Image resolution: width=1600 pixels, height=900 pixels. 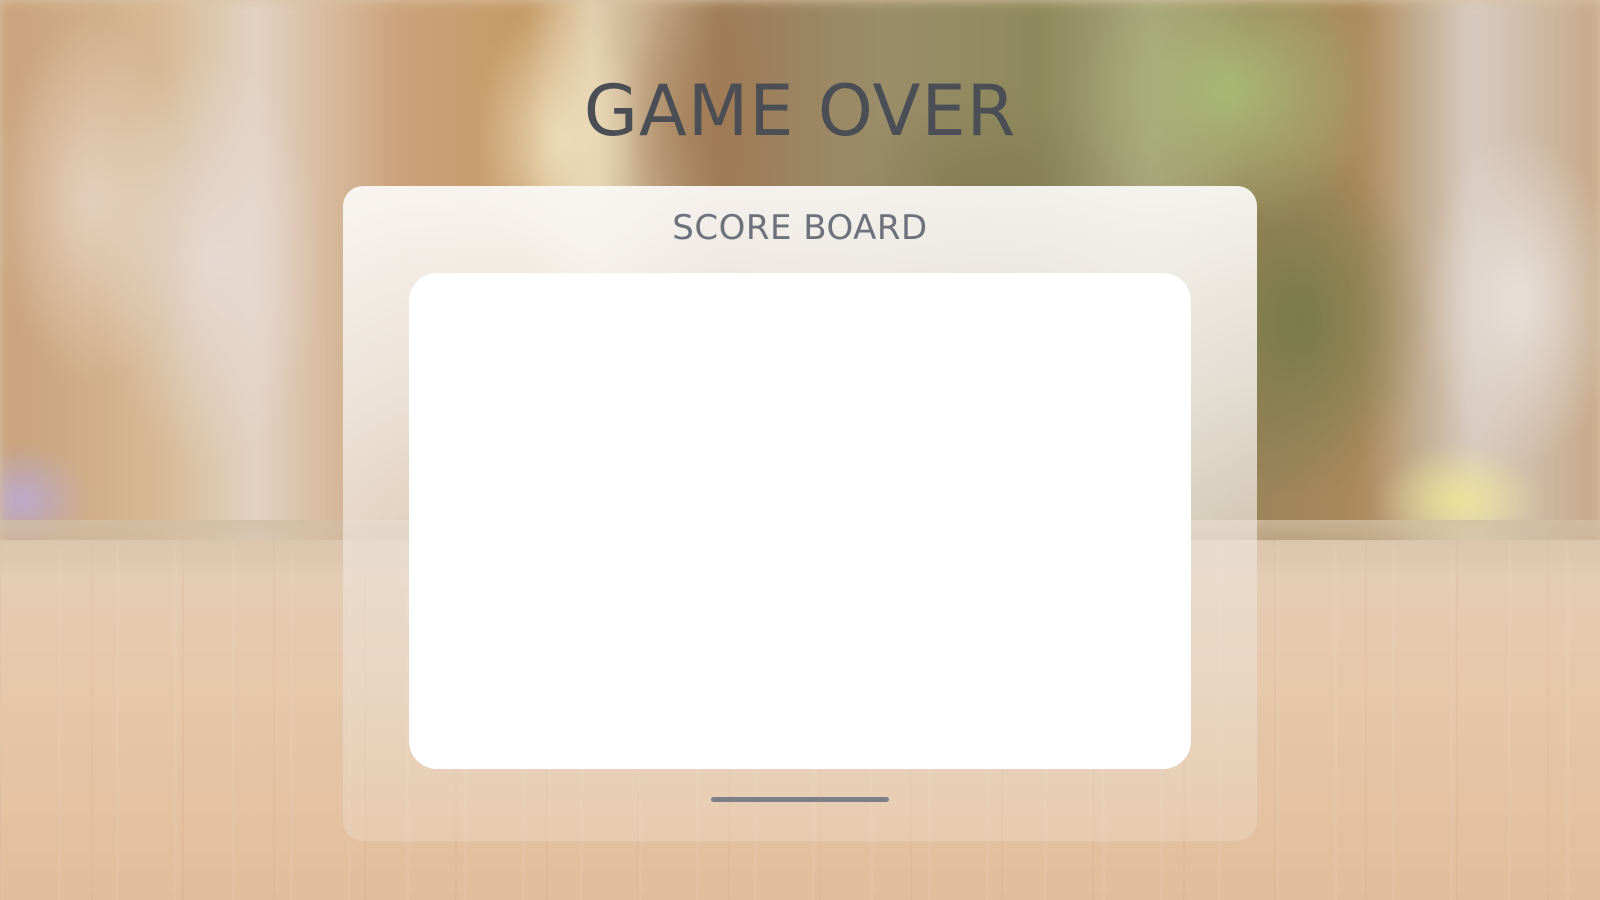 What do you see at coordinates (800, 111) in the screenshot?
I see `game-over-title: GAME OVER` at bounding box center [800, 111].